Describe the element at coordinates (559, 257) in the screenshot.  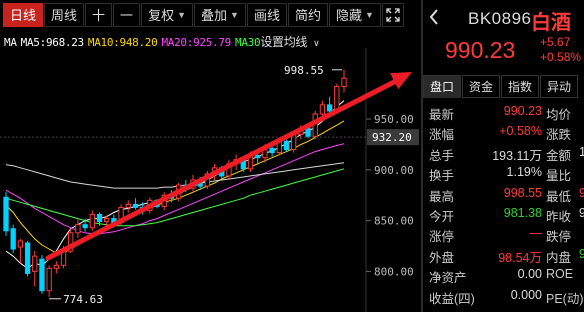
I see `quote-label-secondary: 内盘` at that location.